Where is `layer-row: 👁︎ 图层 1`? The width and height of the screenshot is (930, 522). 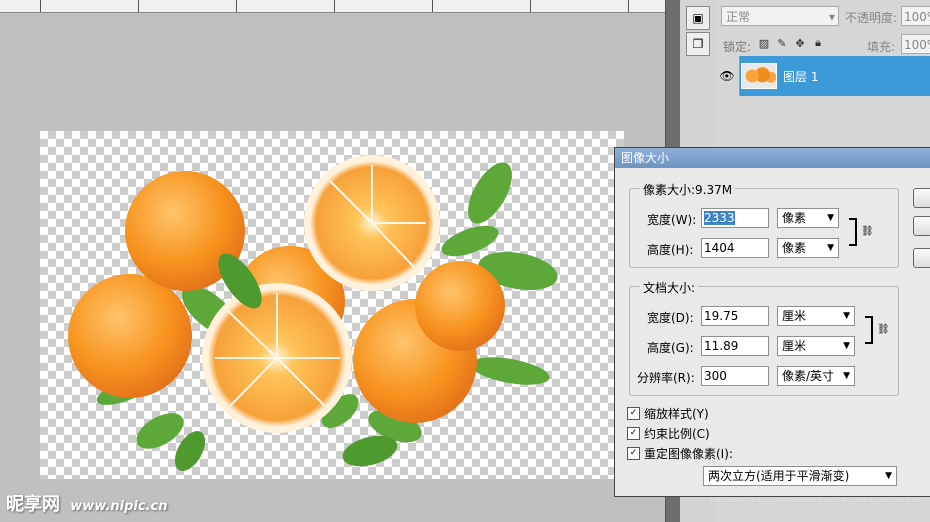 layer-row: 👁︎ 图层 1 is located at coordinates (822, 76).